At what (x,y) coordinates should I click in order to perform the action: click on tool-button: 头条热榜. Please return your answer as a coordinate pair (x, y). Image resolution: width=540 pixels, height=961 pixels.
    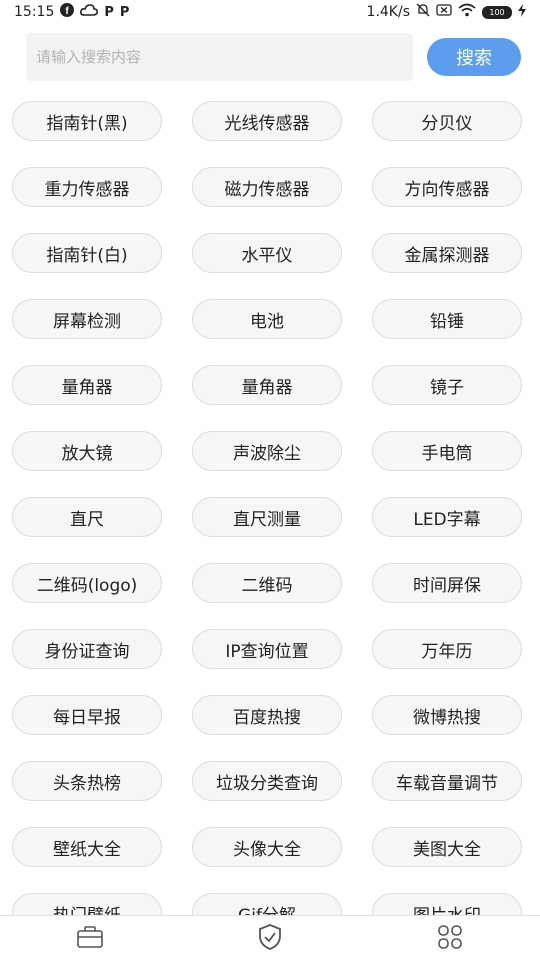
    Looking at the image, I should click on (87, 781).